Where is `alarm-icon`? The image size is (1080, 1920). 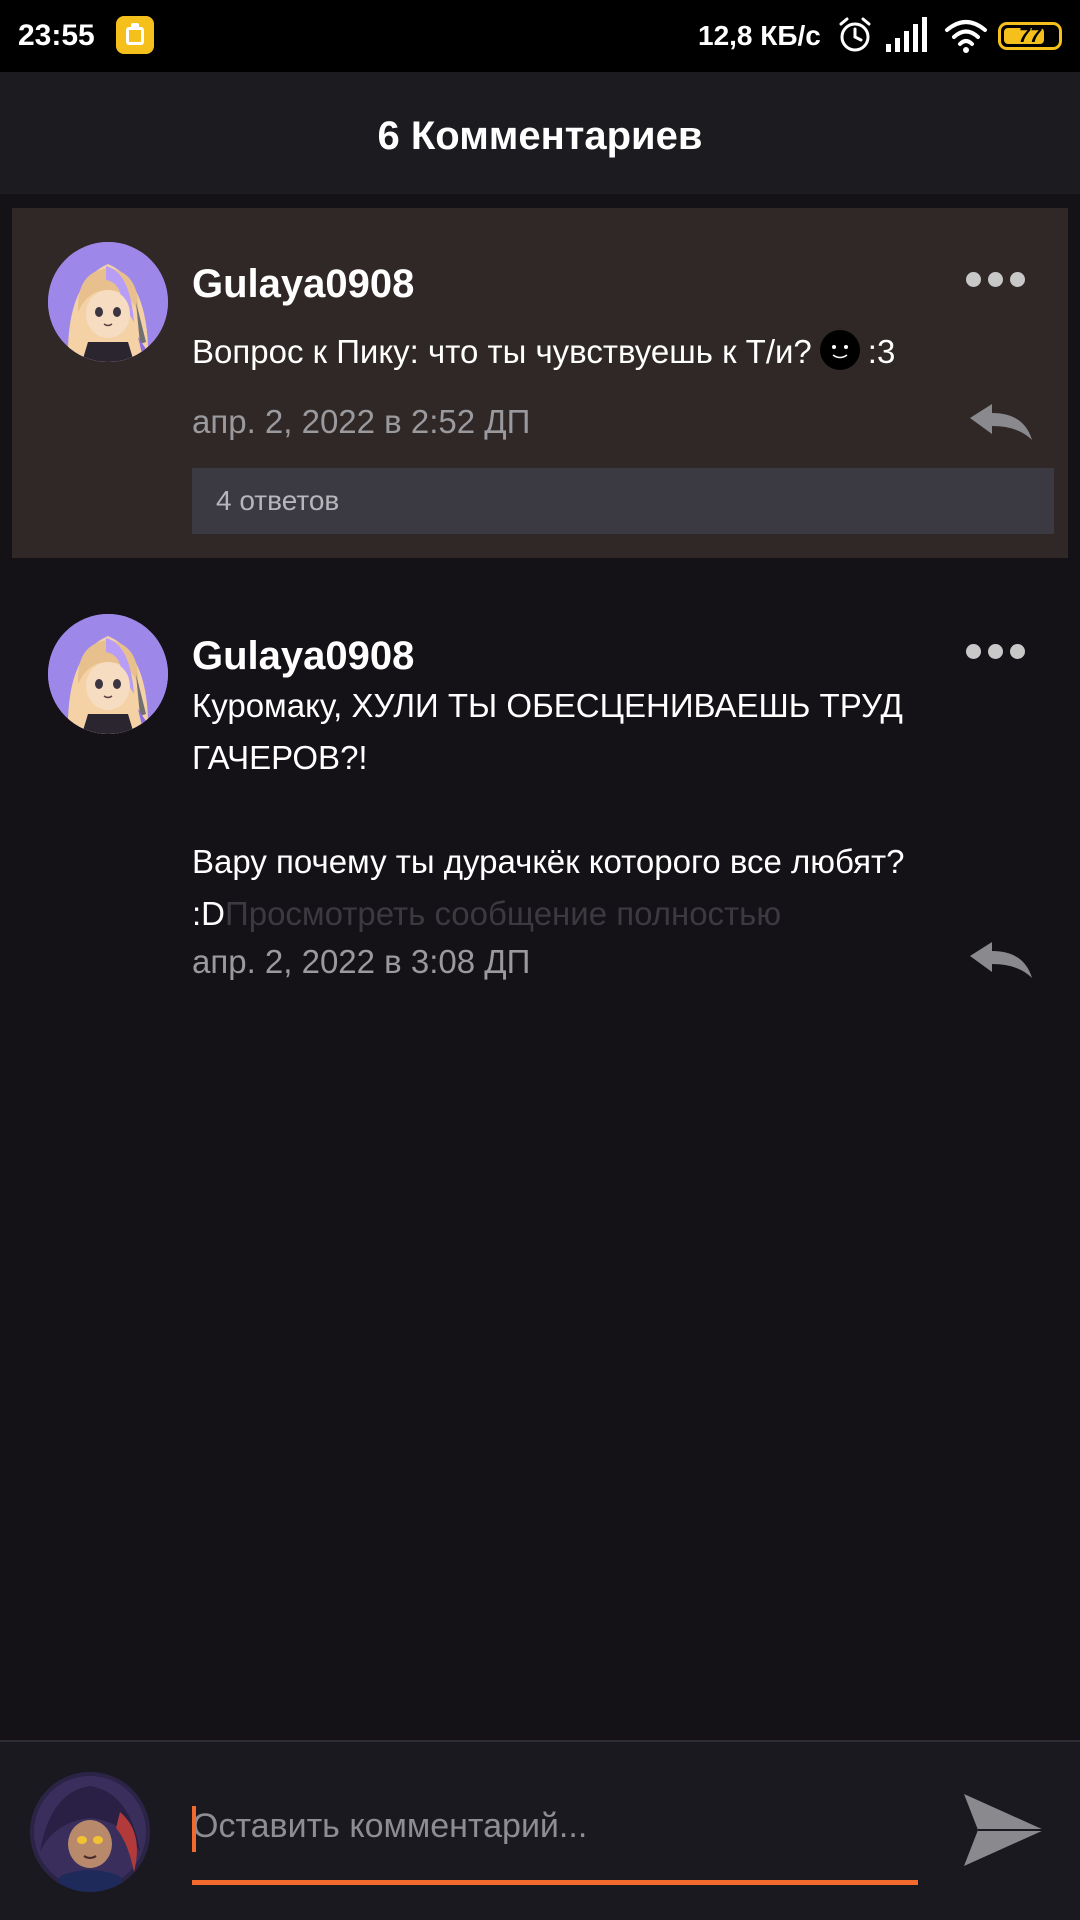 alarm-icon is located at coordinates (855, 34).